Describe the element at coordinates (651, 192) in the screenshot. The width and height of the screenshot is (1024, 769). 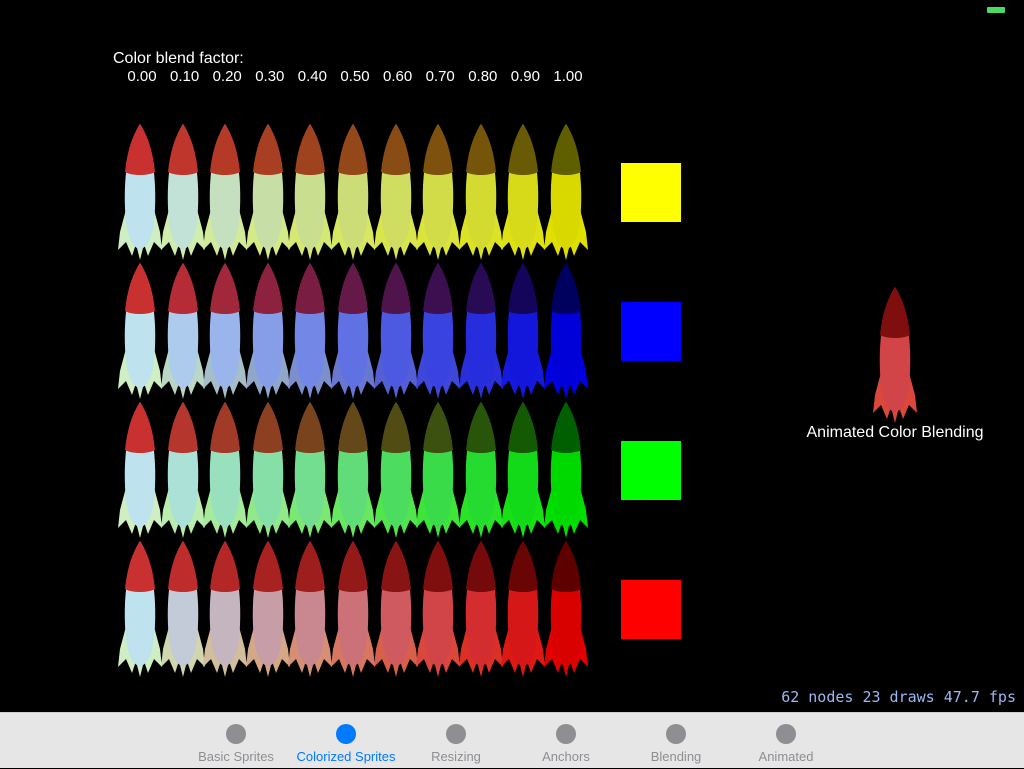
I see `color-swatch-yellow` at that location.